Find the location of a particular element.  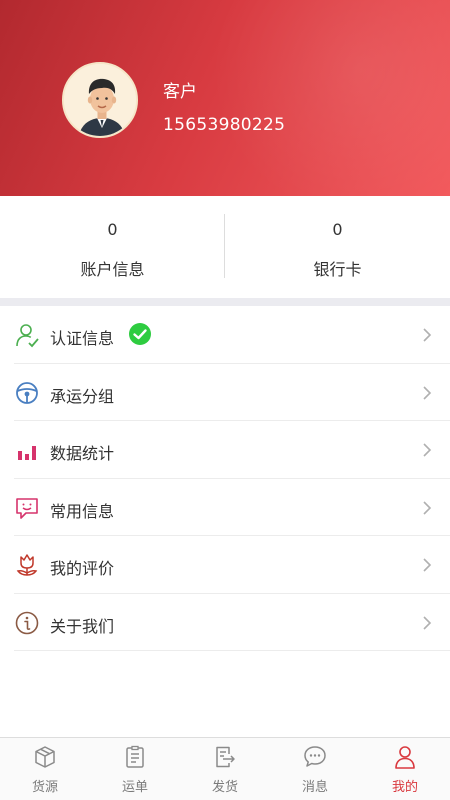

tab-waybill: 运单 is located at coordinates (135, 769).